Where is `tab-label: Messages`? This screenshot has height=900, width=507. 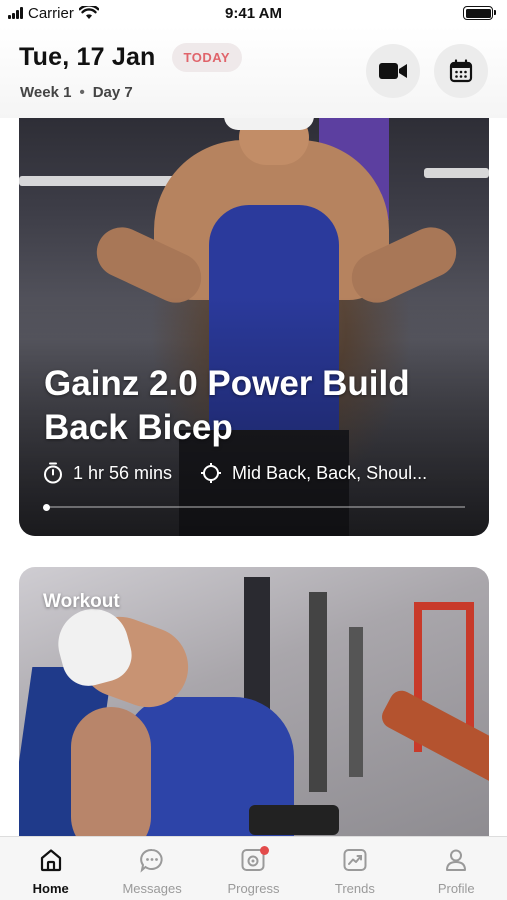
tab-label: Messages is located at coordinates (152, 888).